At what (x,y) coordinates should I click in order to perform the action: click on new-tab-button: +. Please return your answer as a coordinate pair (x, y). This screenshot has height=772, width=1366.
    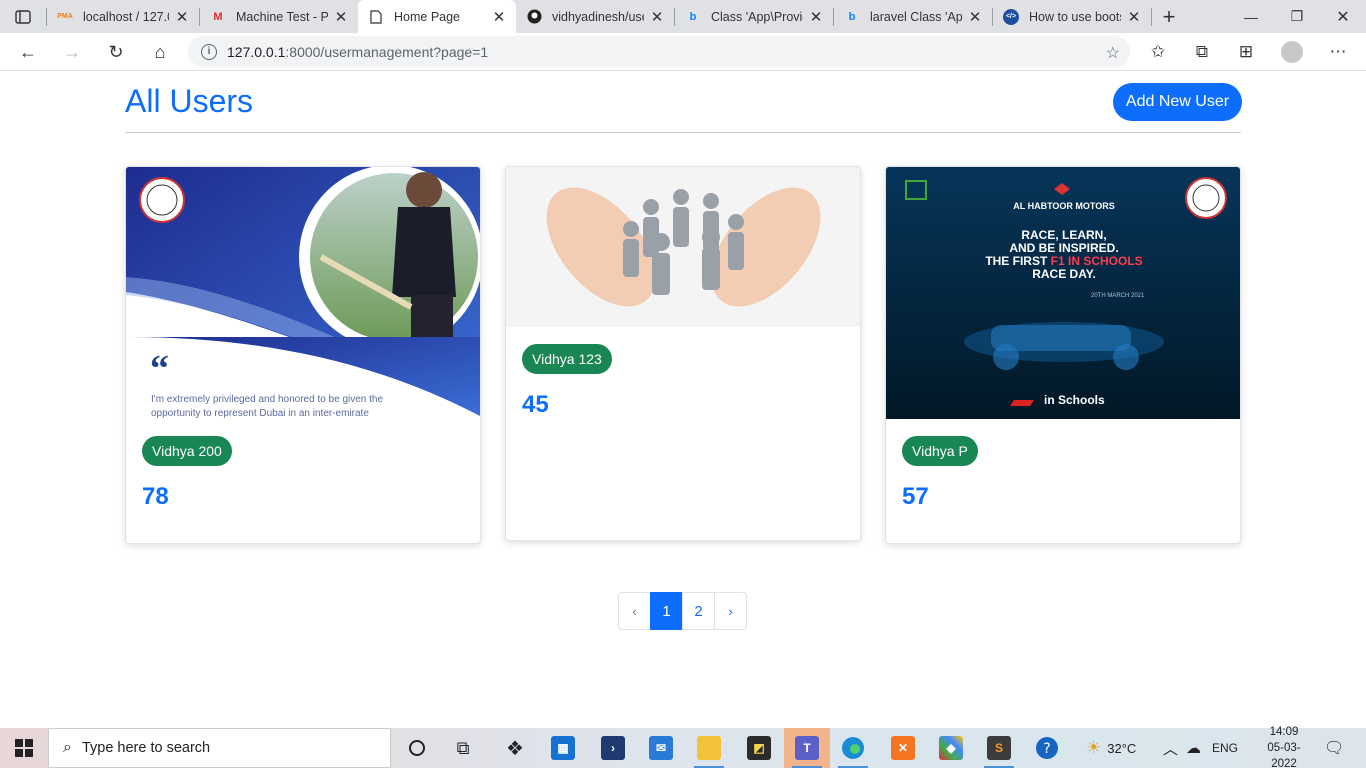
    Looking at the image, I should click on (1169, 16).